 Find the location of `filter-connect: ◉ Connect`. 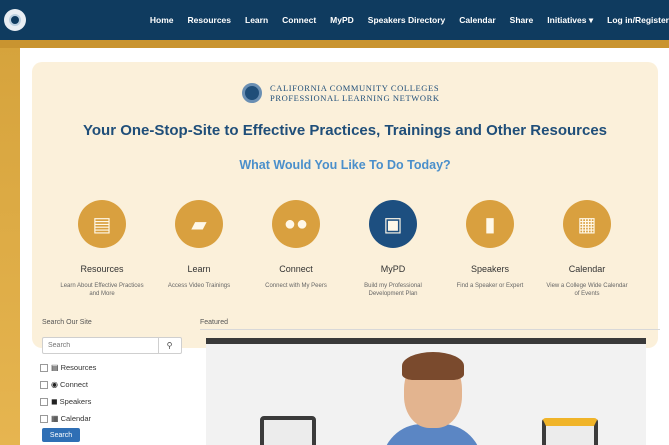

filter-connect: ◉ Connect is located at coordinates (110, 384).